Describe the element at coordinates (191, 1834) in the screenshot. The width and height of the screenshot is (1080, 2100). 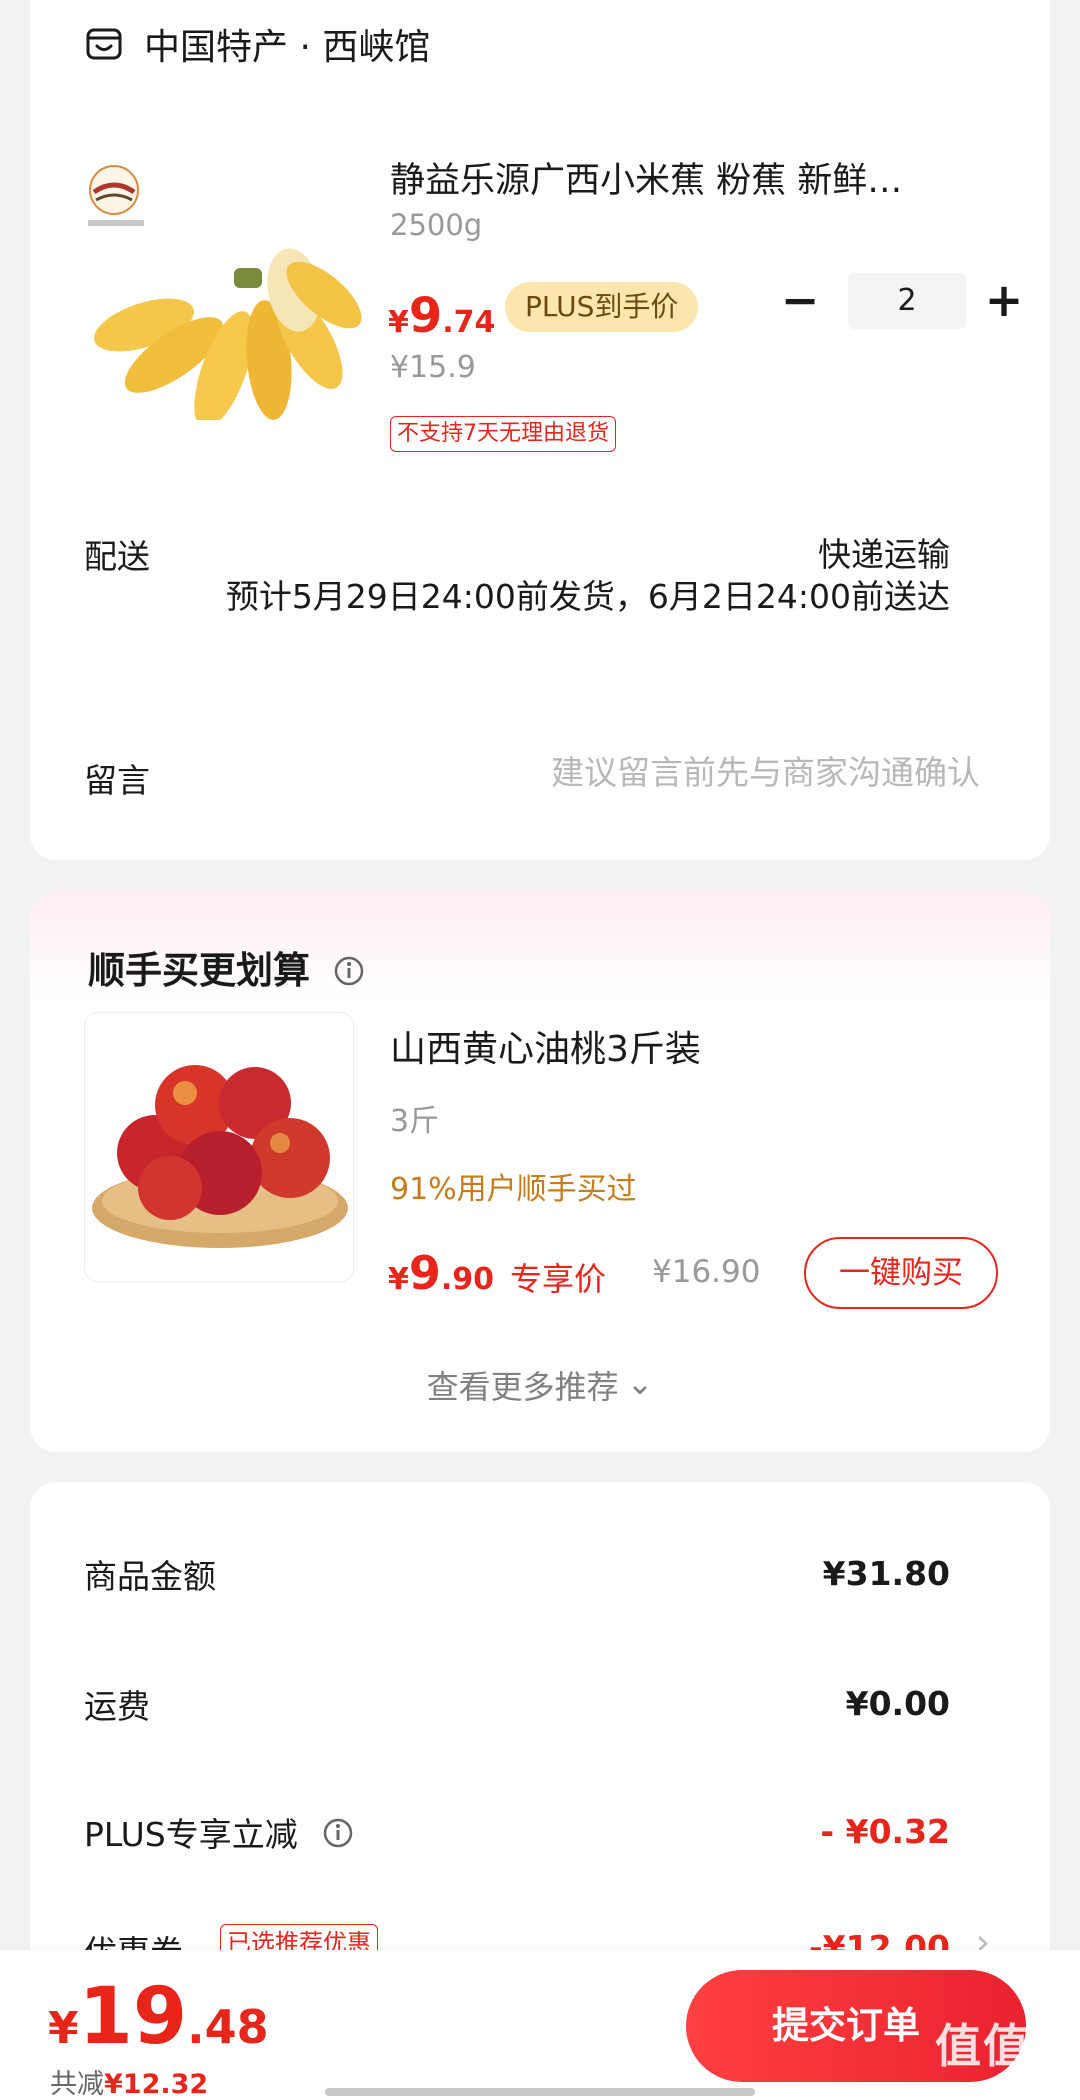
I see `plus-discount-label: PLUS专享立减` at that location.